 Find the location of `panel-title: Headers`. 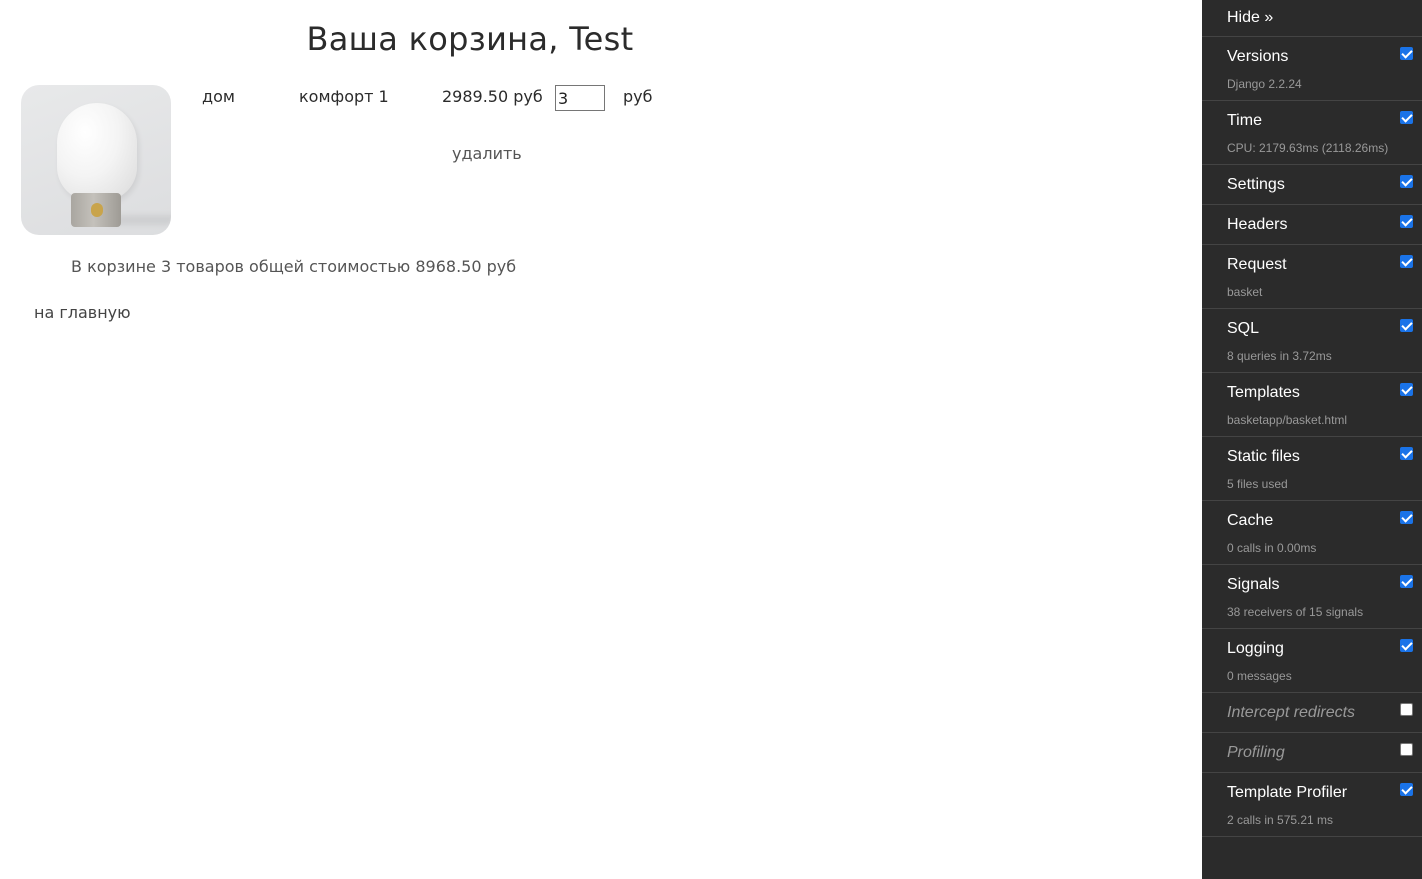

panel-title: Headers is located at coordinates (1257, 224).